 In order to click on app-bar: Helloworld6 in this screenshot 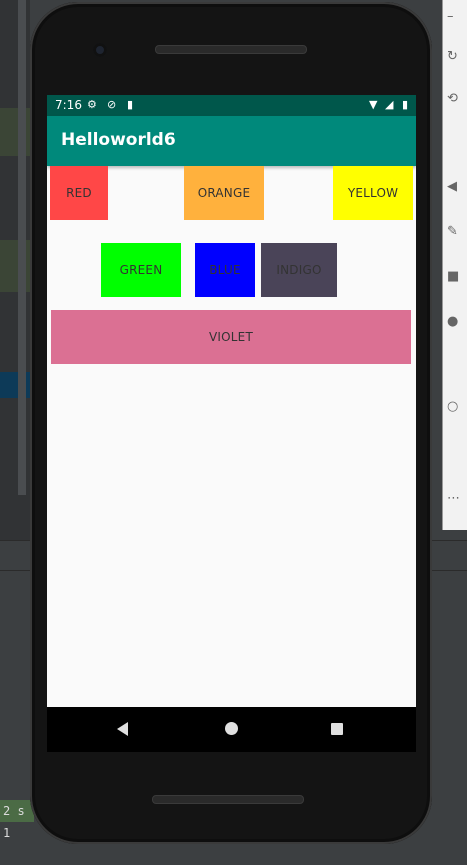, I will do `click(231, 141)`.